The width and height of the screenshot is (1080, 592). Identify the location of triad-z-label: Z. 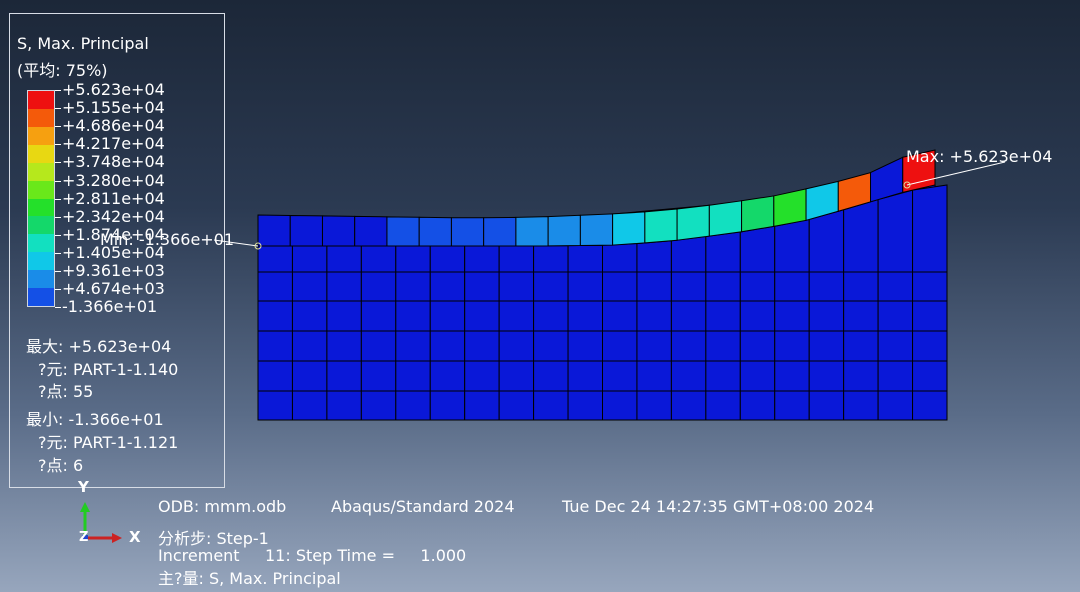
(84, 537).